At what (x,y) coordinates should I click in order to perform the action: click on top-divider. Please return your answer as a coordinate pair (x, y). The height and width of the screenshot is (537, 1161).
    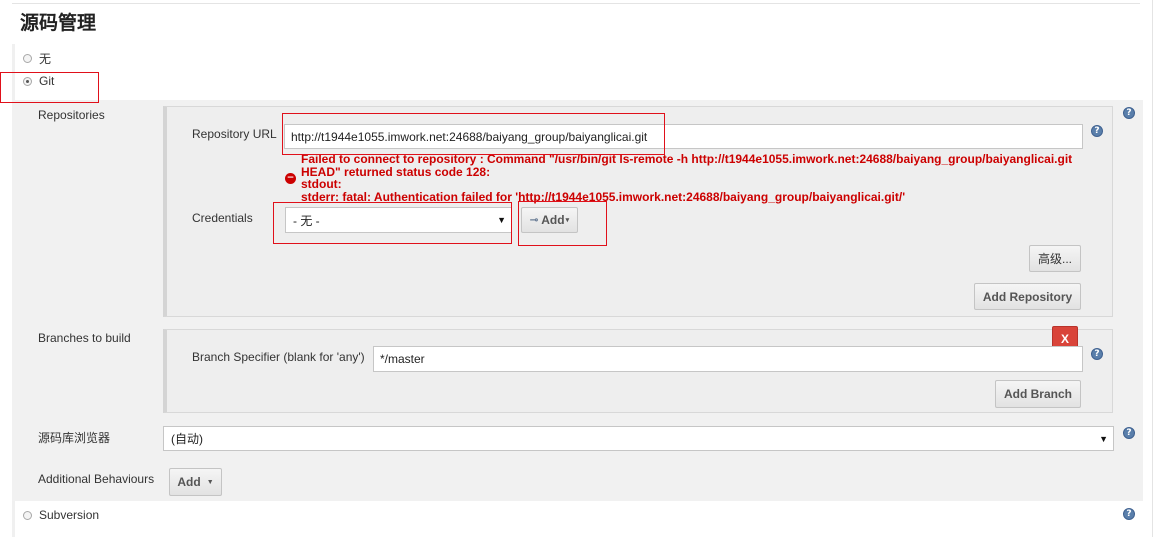
    Looking at the image, I should click on (576, 3).